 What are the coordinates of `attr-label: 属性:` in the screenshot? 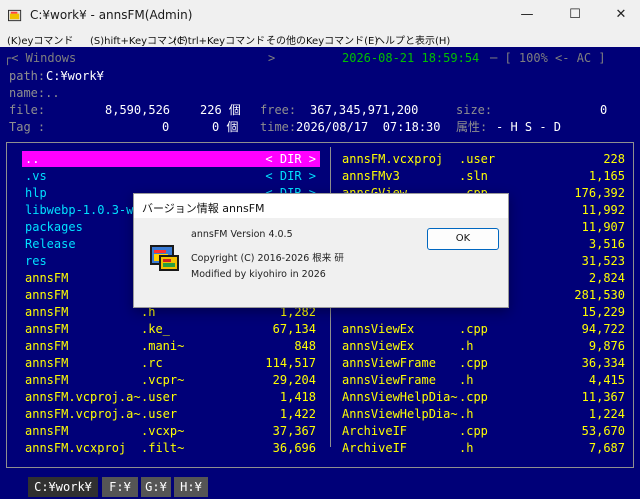 It's located at (472, 127).